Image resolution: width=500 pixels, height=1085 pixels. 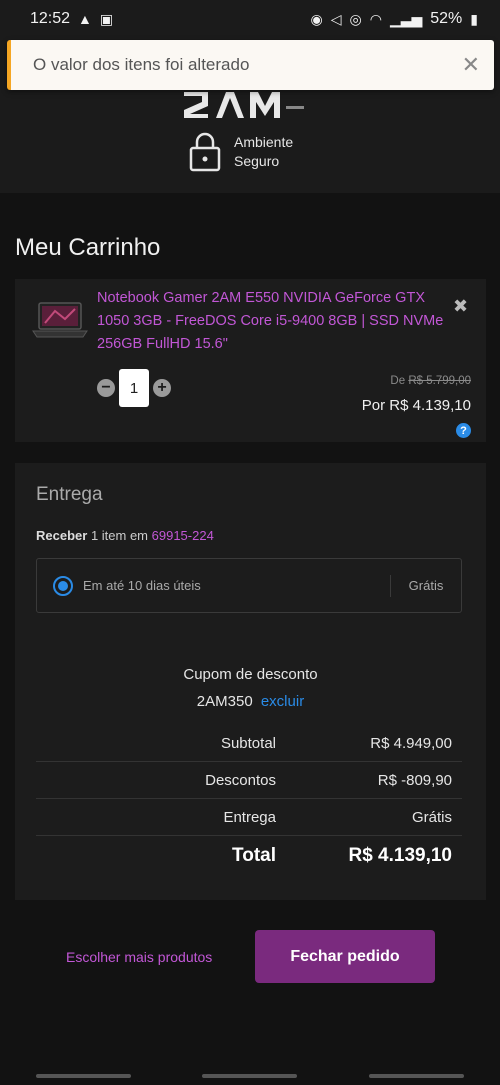 What do you see at coordinates (250, 19) in the screenshot?
I see `status-bar: 12:52 ▲ ▣ ◉ ◁ ◎ ◠ ▁▃▅ 52% ▮` at bounding box center [250, 19].